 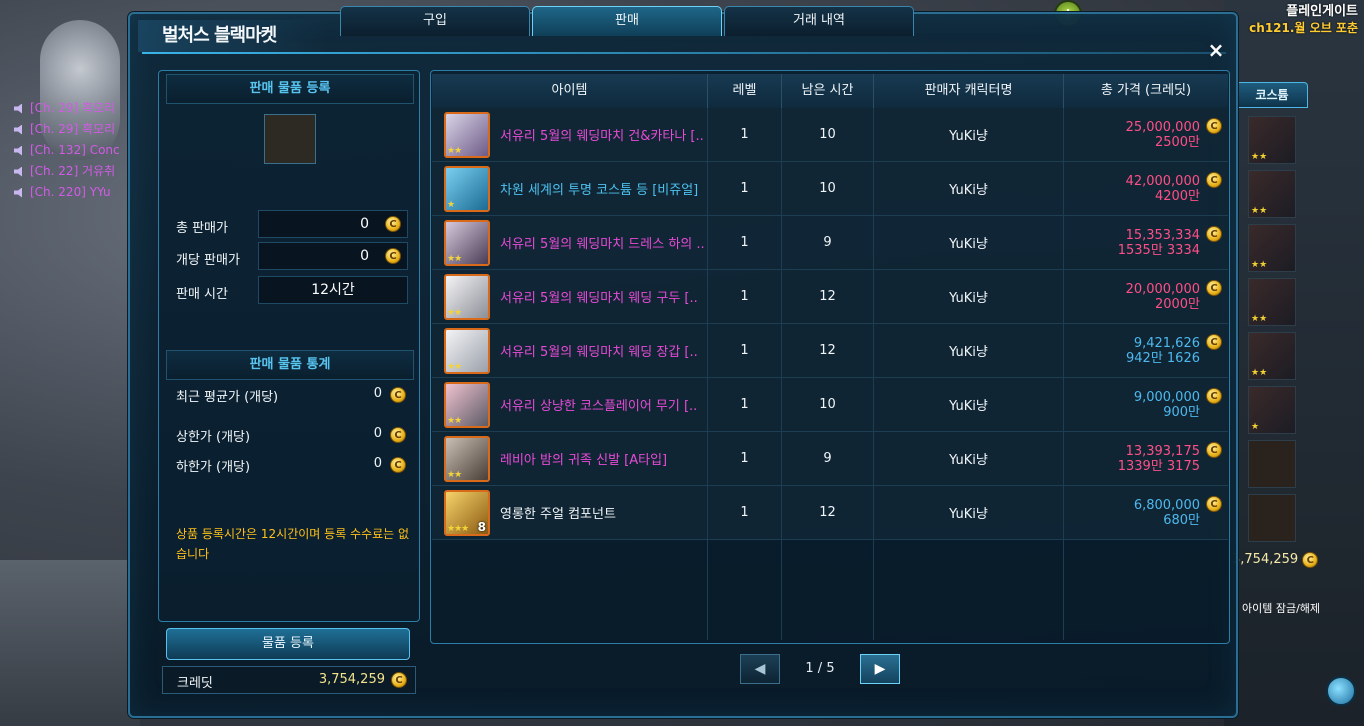 I want to click on avg-price-row: 최근 평균가 (개당) 0 C, so click(x=292, y=396).